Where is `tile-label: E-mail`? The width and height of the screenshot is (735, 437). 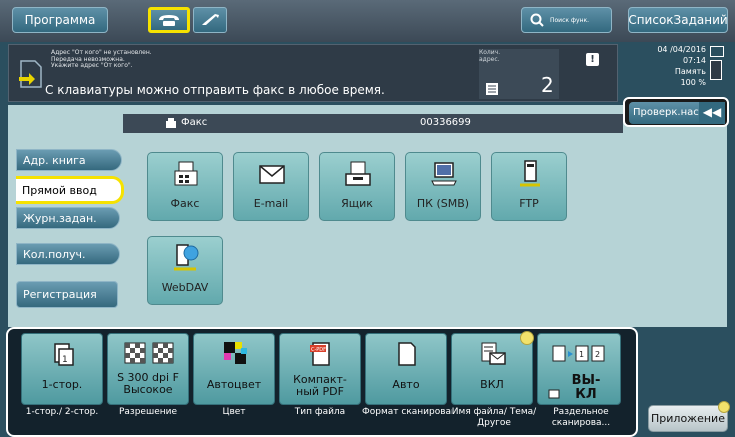 tile-label: E-mail is located at coordinates (271, 203).